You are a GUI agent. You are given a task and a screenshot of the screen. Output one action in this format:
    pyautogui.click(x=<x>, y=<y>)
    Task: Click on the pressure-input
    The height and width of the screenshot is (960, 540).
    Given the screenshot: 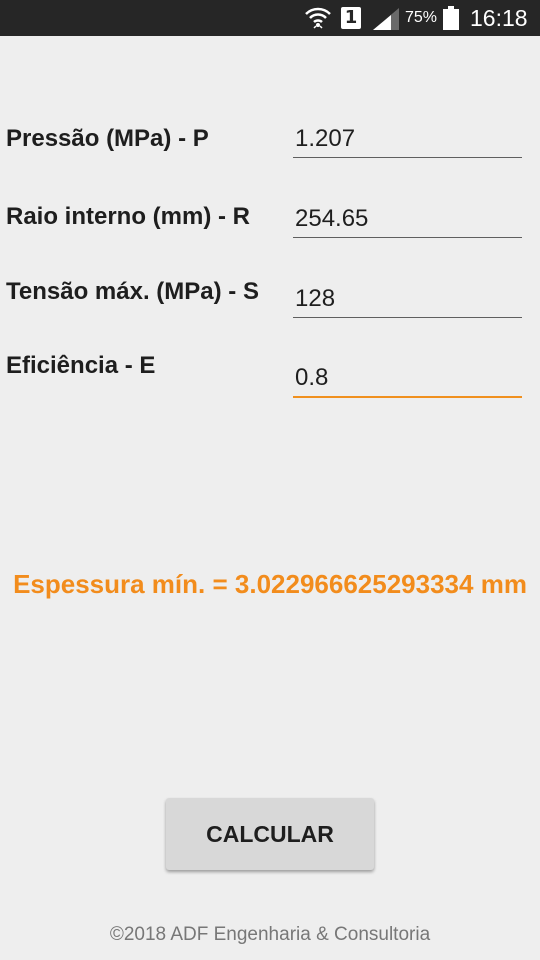 What is the action you would take?
    pyautogui.click(x=407, y=139)
    